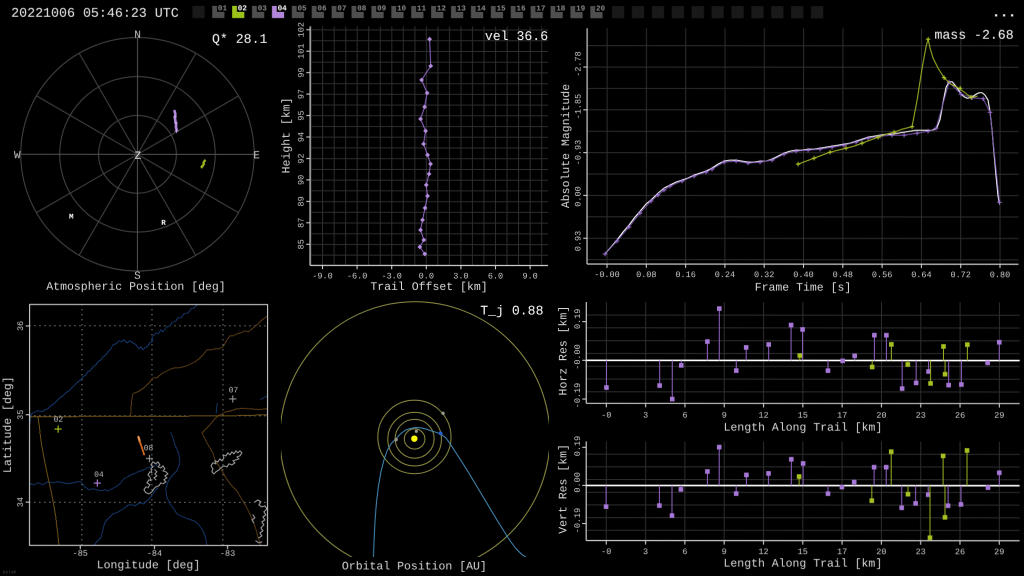 This screenshot has width=1024, height=576. What do you see at coordinates (95, 13) in the screenshot?
I see `svg-text: 20221006 05:46:23 UTC` at bounding box center [95, 13].